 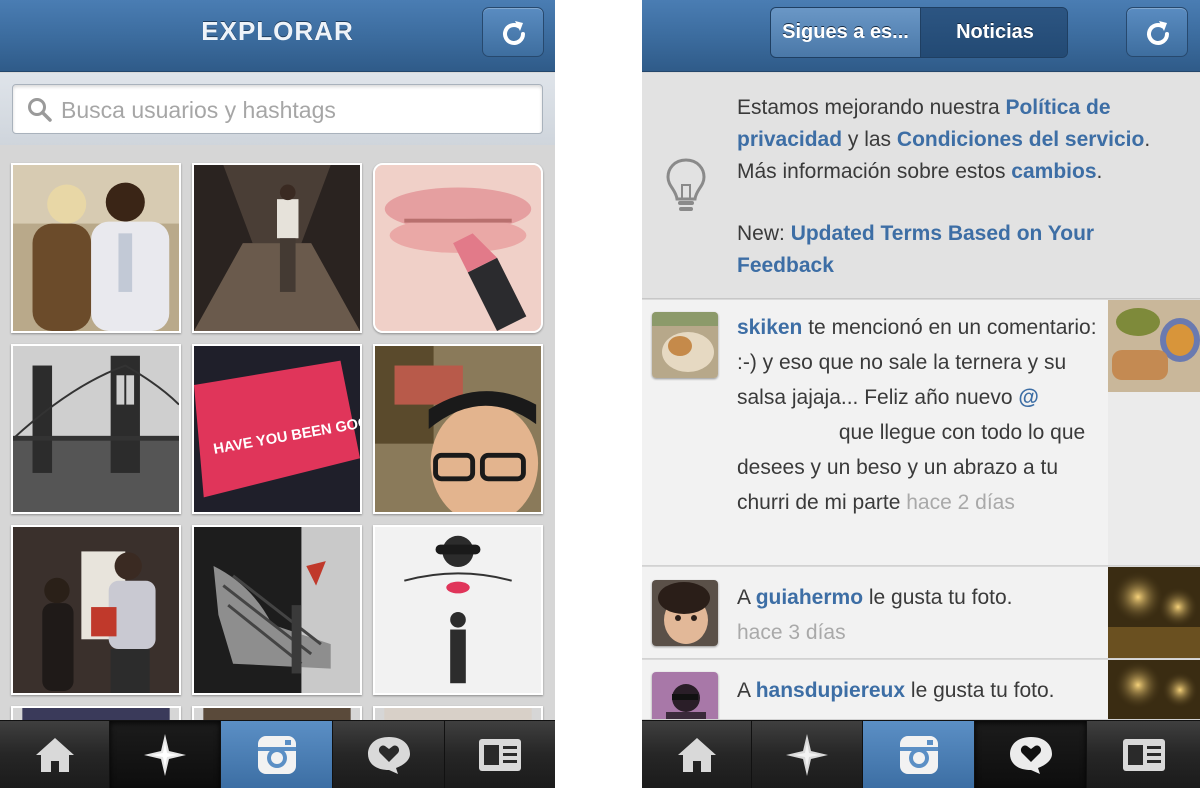 What do you see at coordinates (915, 249) in the screenshot?
I see `updated-terms-link: Updated Terms Based on Your Feedback` at bounding box center [915, 249].